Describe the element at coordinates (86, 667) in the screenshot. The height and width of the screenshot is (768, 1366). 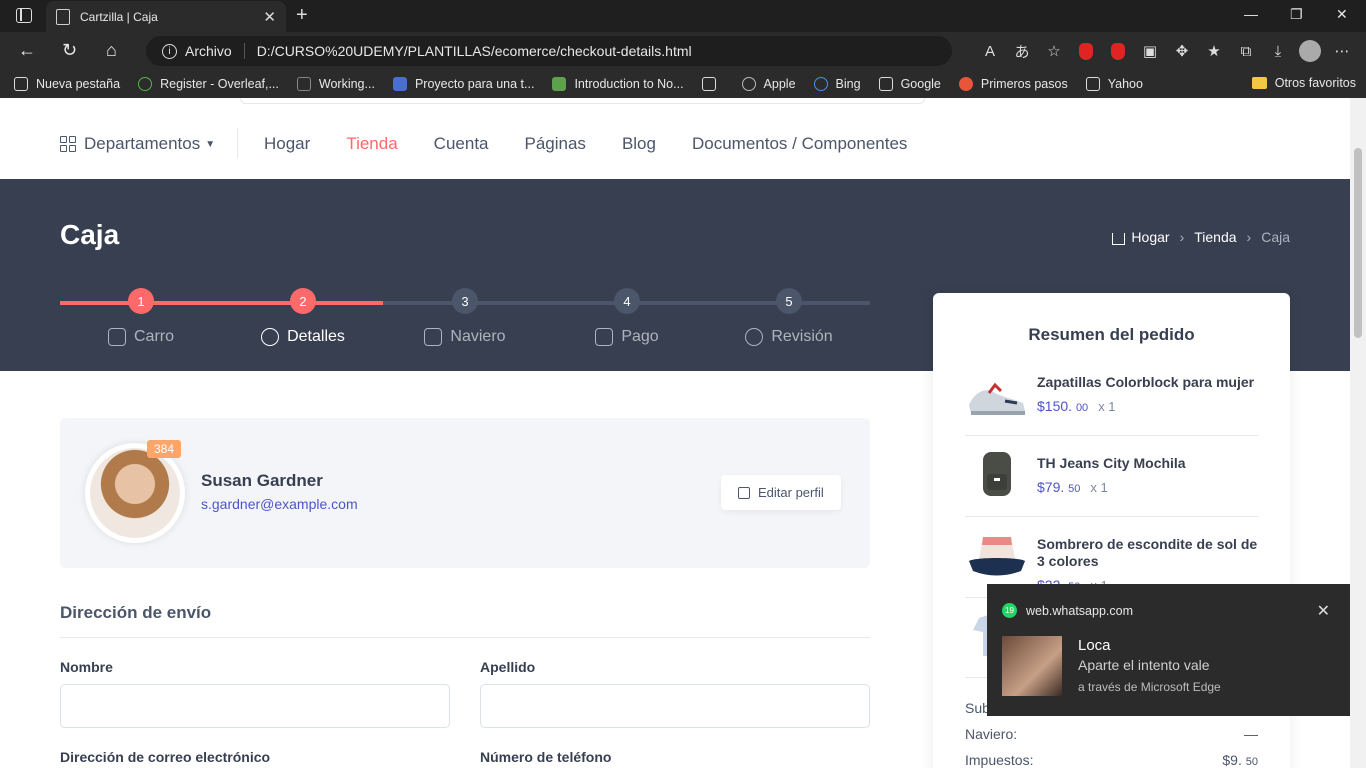
I see `first-name-label: Nombre` at that location.